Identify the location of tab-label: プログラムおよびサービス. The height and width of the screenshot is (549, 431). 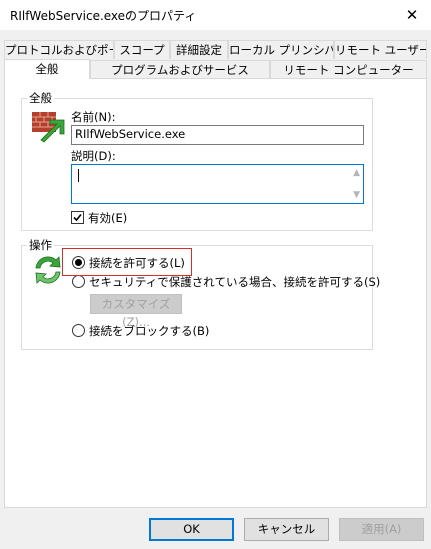
(180, 70).